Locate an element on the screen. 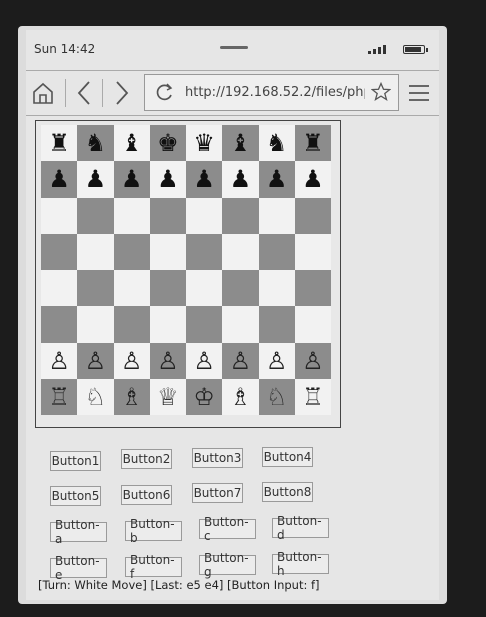 The image size is (486, 617). square-g1: ♘ is located at coordinates (276, 396).